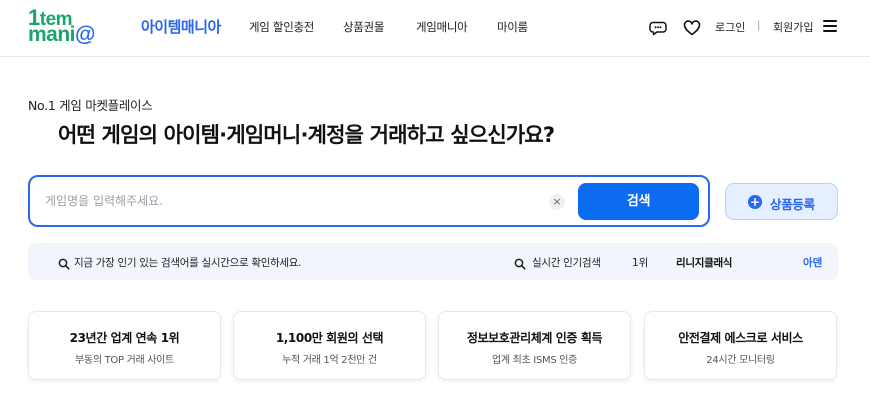  I want to click on nav-game-mania: 게임매니아, so click(442, 27).